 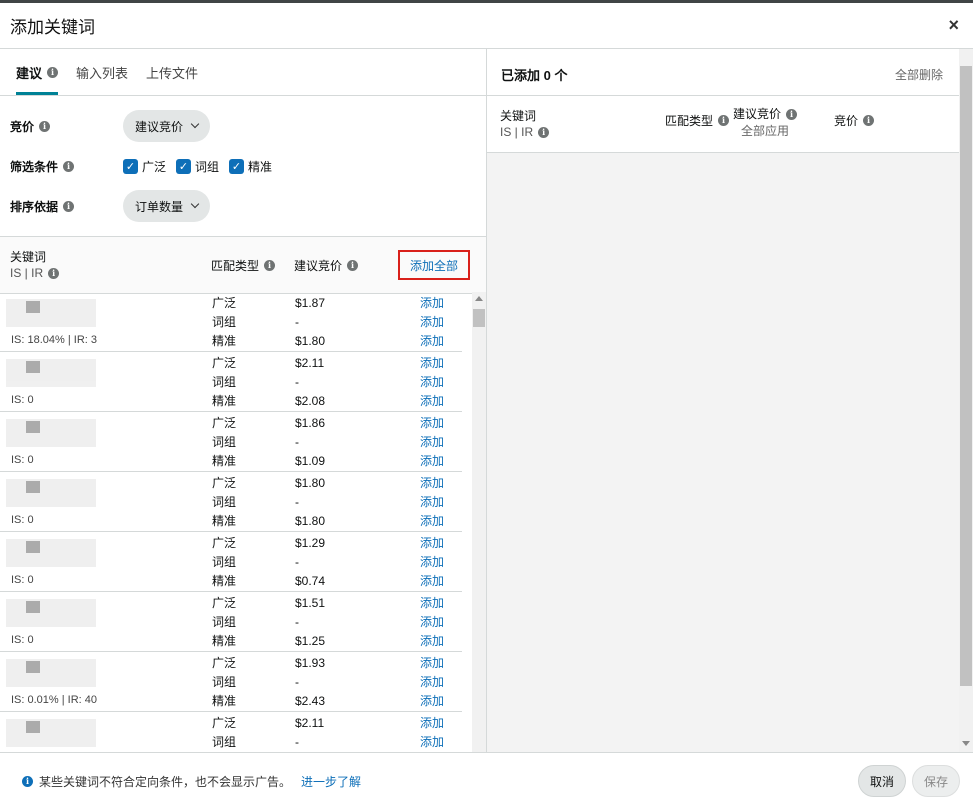 I want to click on col-suggested-bid-label: 建议竞价, so click(x=318, y=266).